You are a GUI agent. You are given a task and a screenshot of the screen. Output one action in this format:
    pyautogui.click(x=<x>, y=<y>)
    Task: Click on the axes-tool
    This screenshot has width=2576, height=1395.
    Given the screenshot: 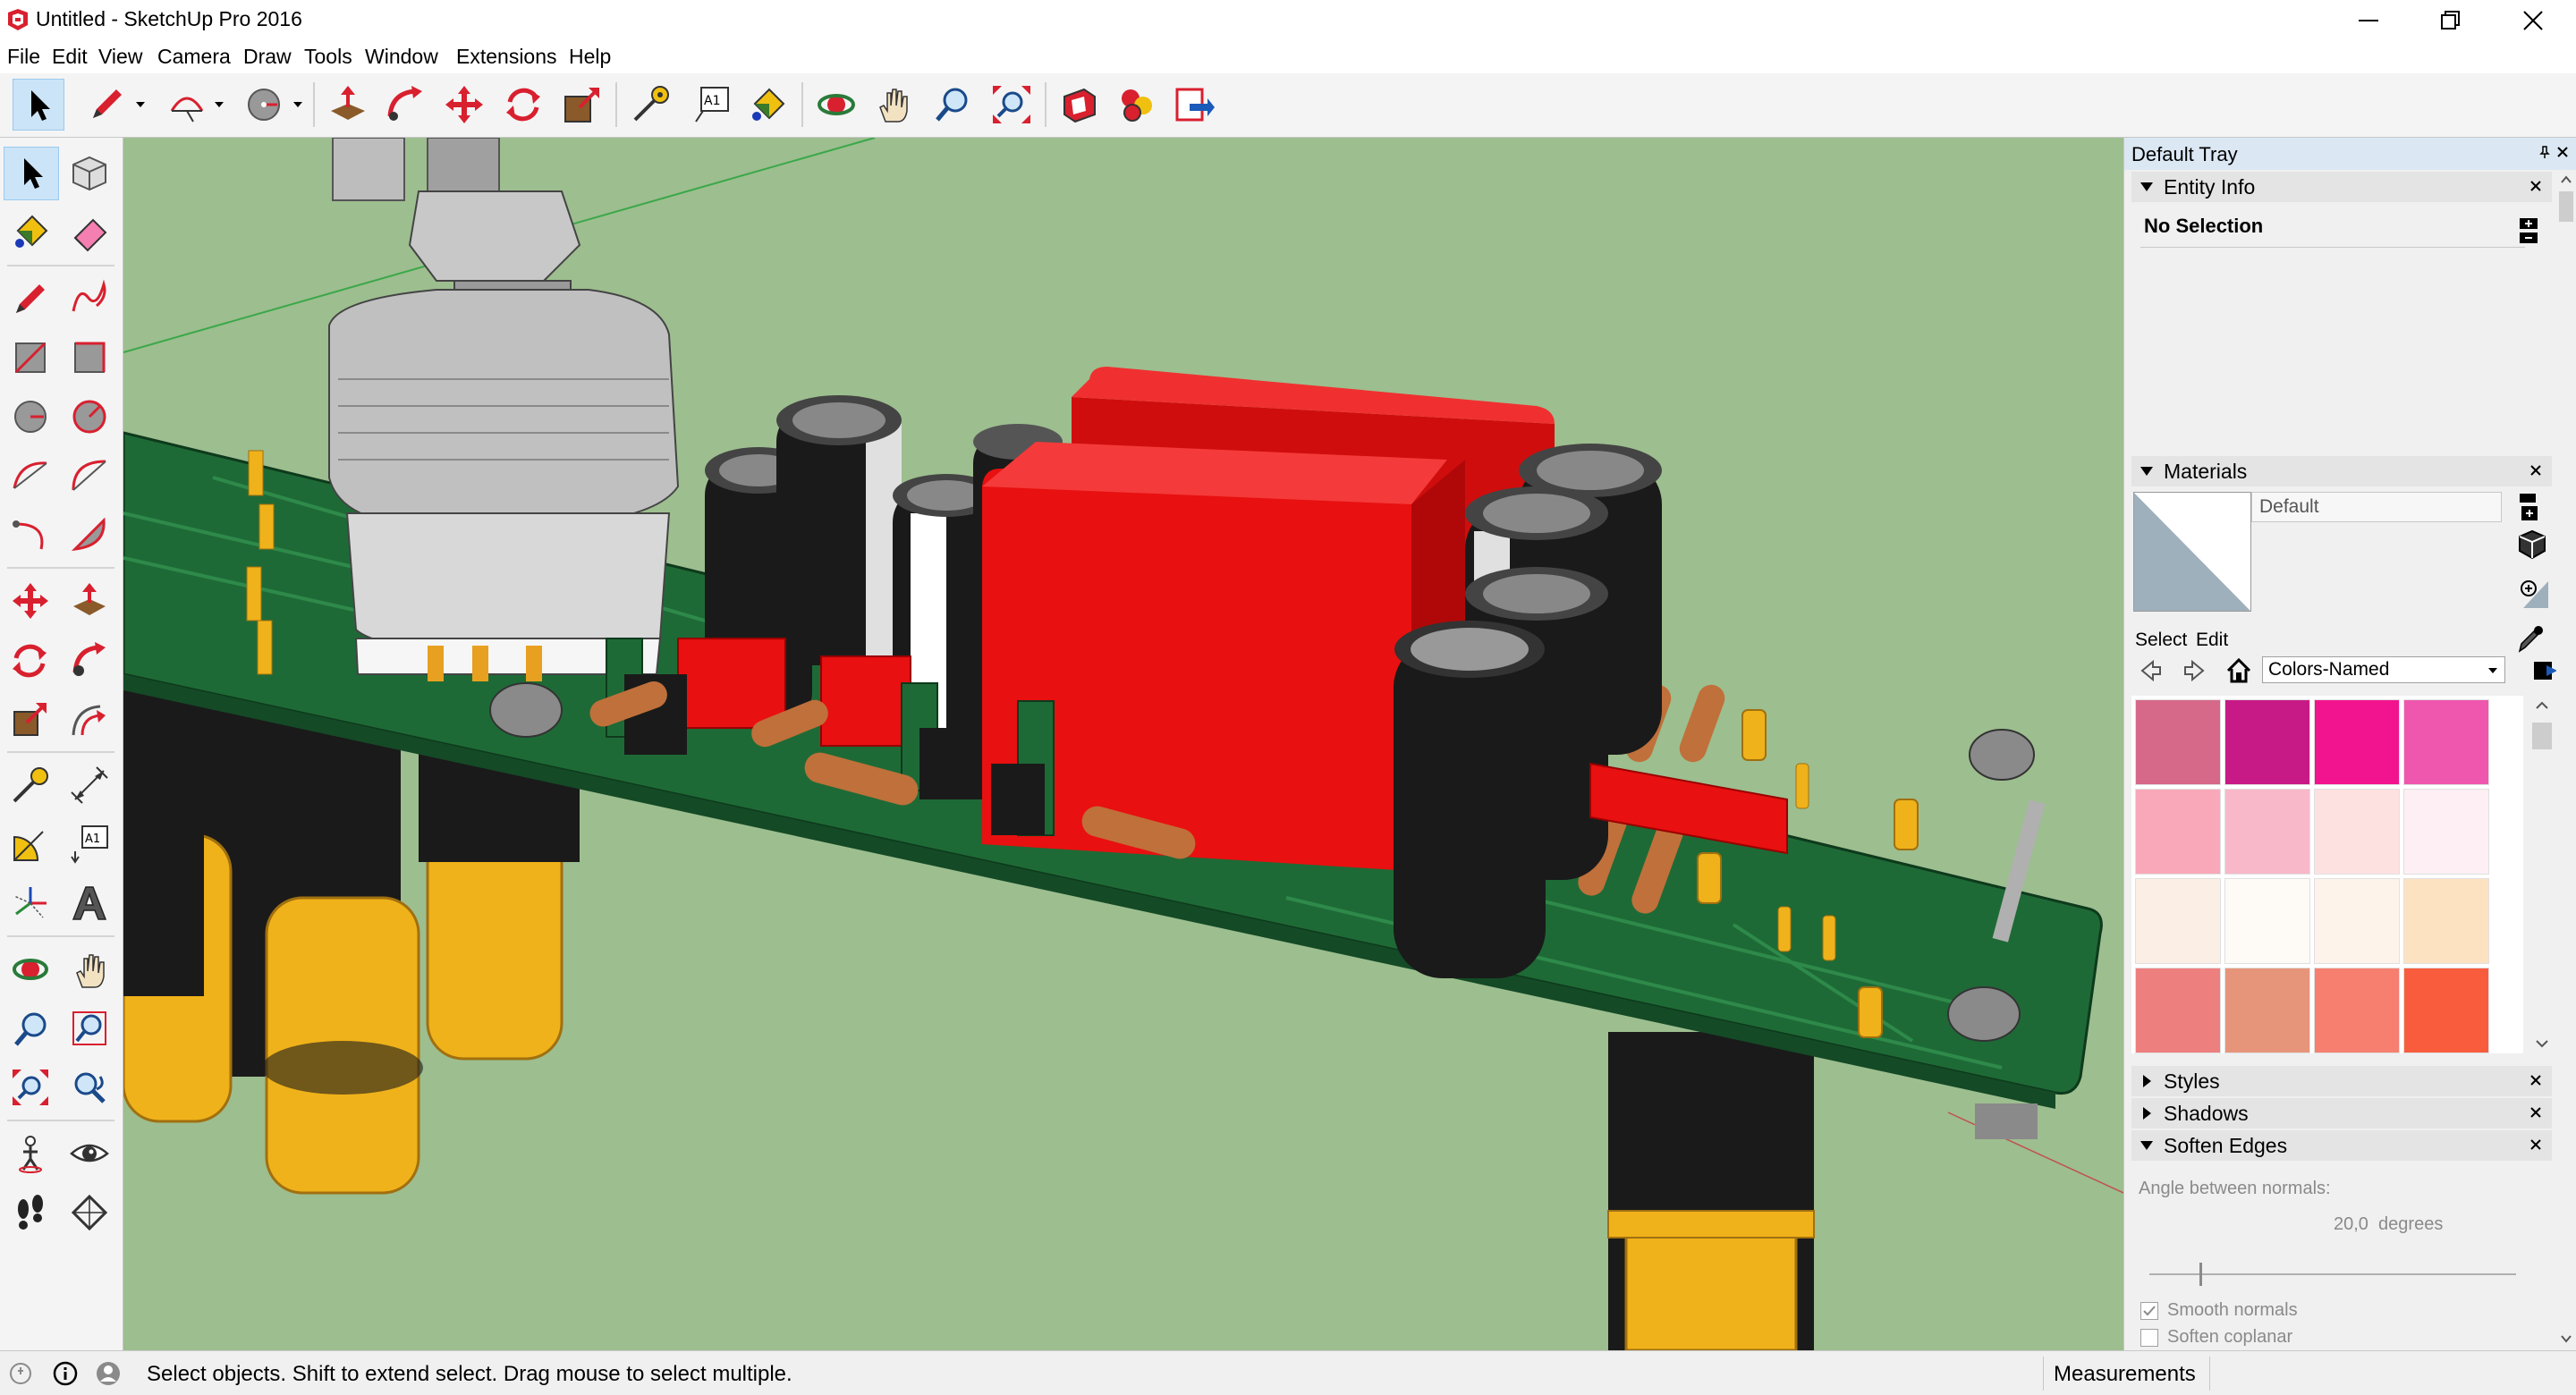 What is the action you would take?
    pyautogui.click(x=31, y=903)
    